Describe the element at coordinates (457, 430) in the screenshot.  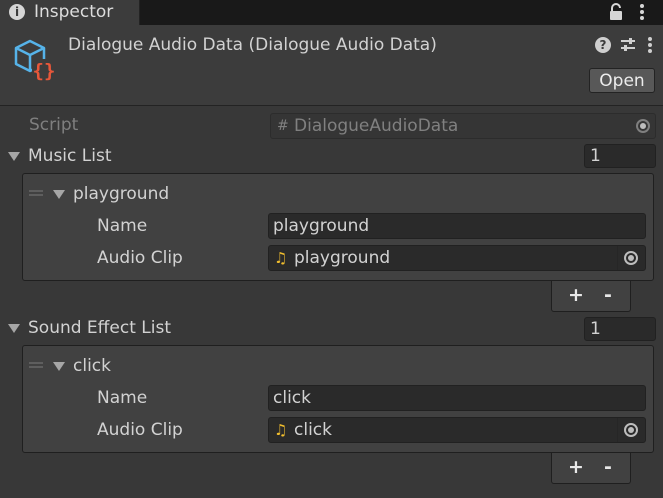
I see `audio-clip-field: ♫ click` at that location.